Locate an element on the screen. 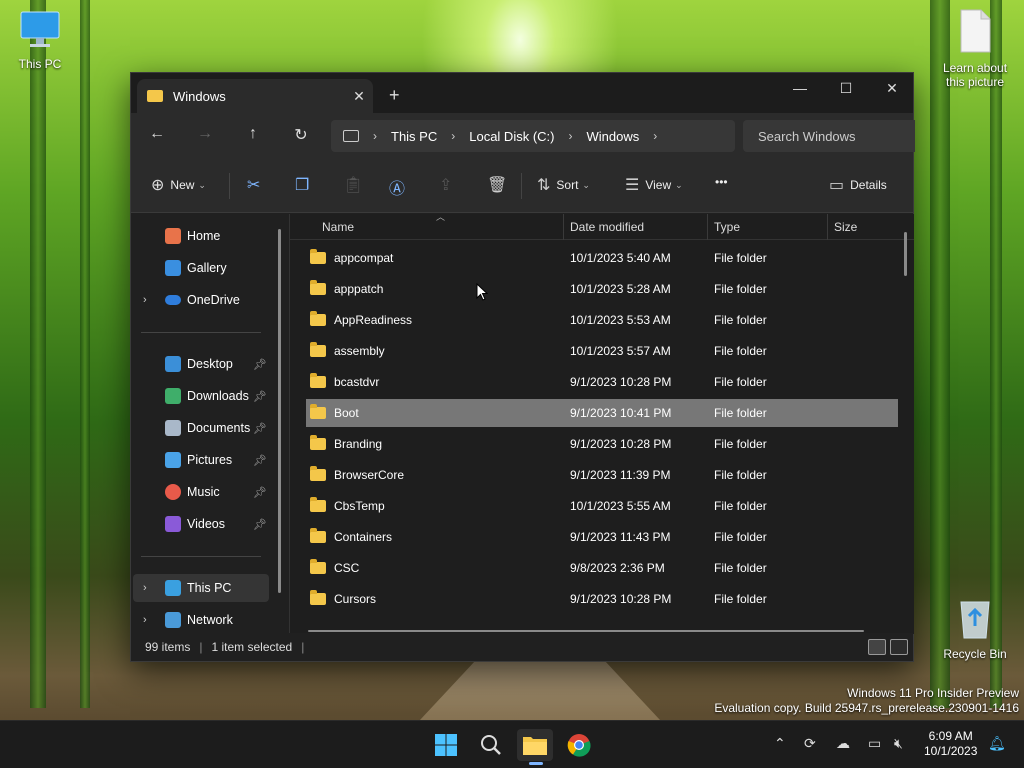  sidebar-item-music: Music 📌︎ is located at coordinates (201, 492).